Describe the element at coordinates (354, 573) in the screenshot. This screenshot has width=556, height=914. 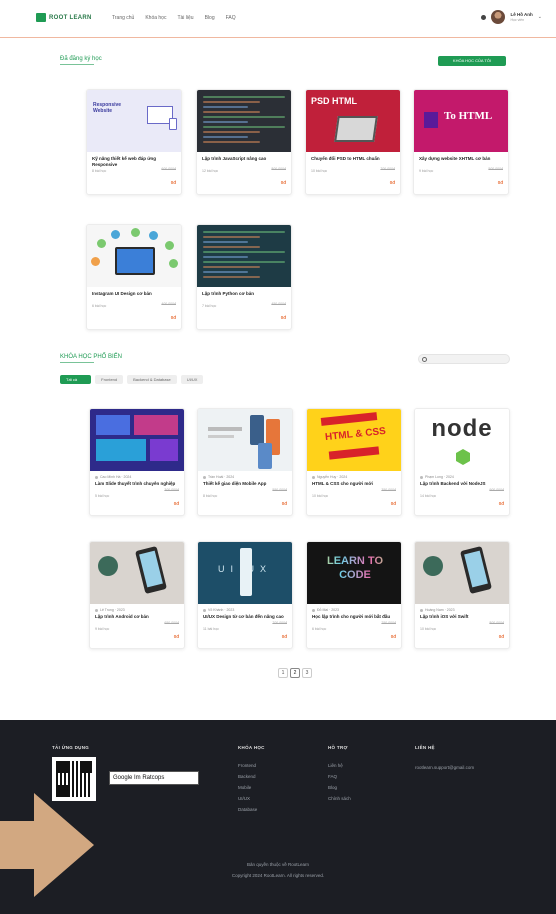
I see `course-thumbnail: LEARN TO CODE` at that location.